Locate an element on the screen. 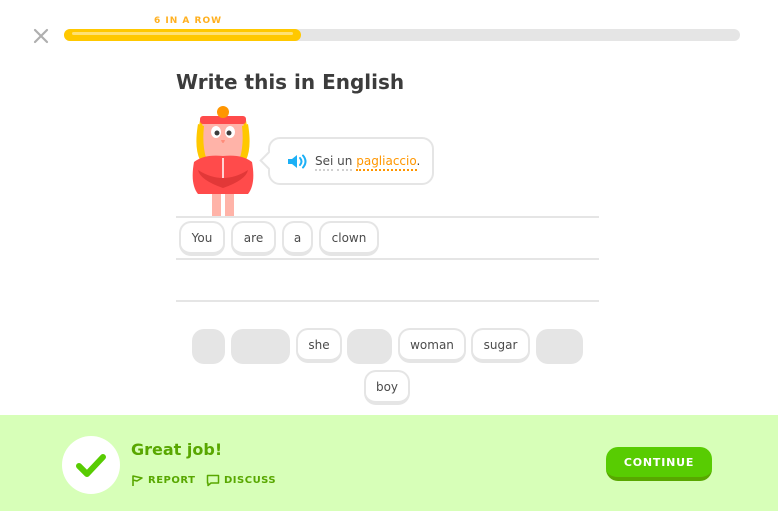 The image size is (778, 511). word-bank-tile: sugar is located at coordinates (500, 345).